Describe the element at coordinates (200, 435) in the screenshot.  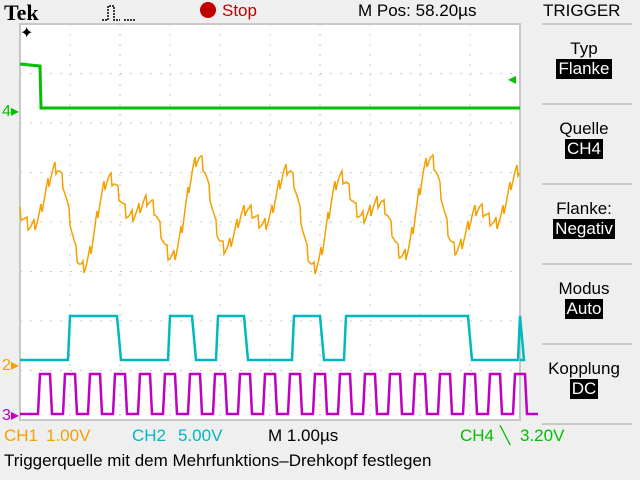
I see `ch2-scale: 5.00V` at that location.